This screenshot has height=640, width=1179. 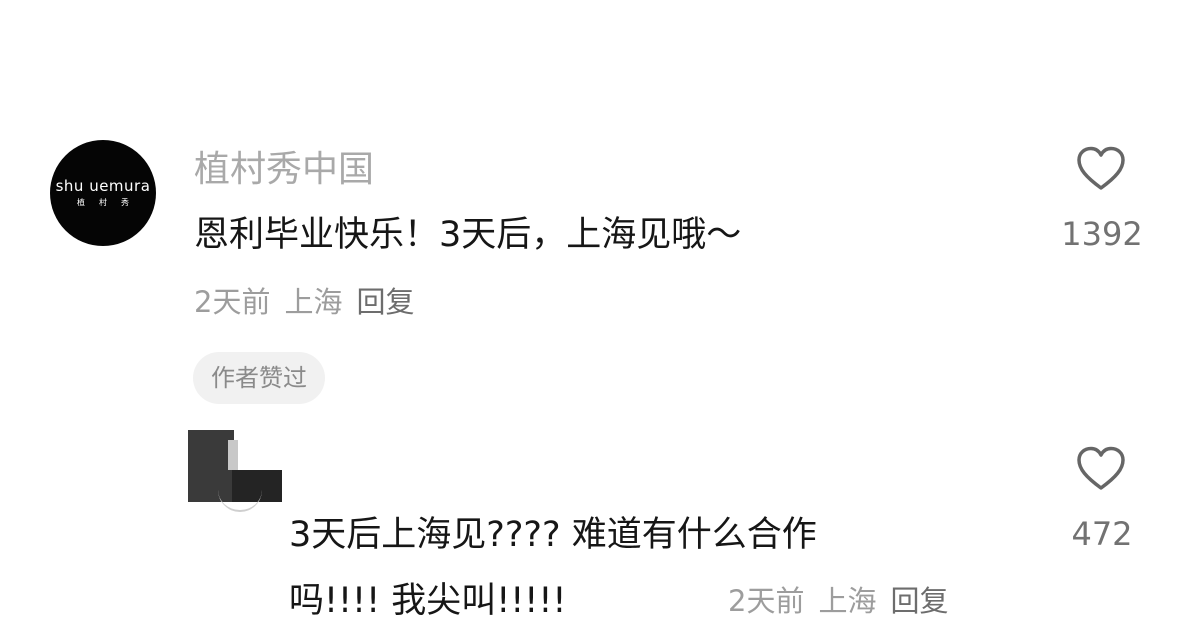 I want to click on comment-time: 2天前, so click(x=232, y=302).